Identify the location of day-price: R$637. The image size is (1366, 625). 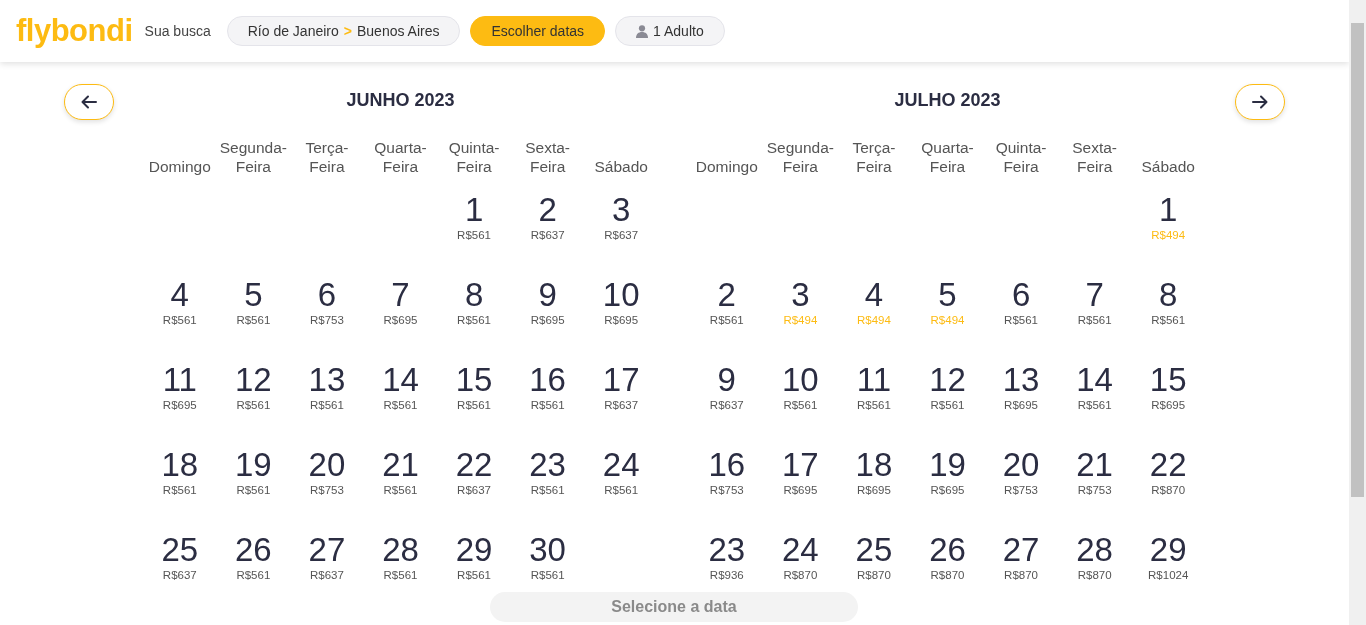
(621, 405).